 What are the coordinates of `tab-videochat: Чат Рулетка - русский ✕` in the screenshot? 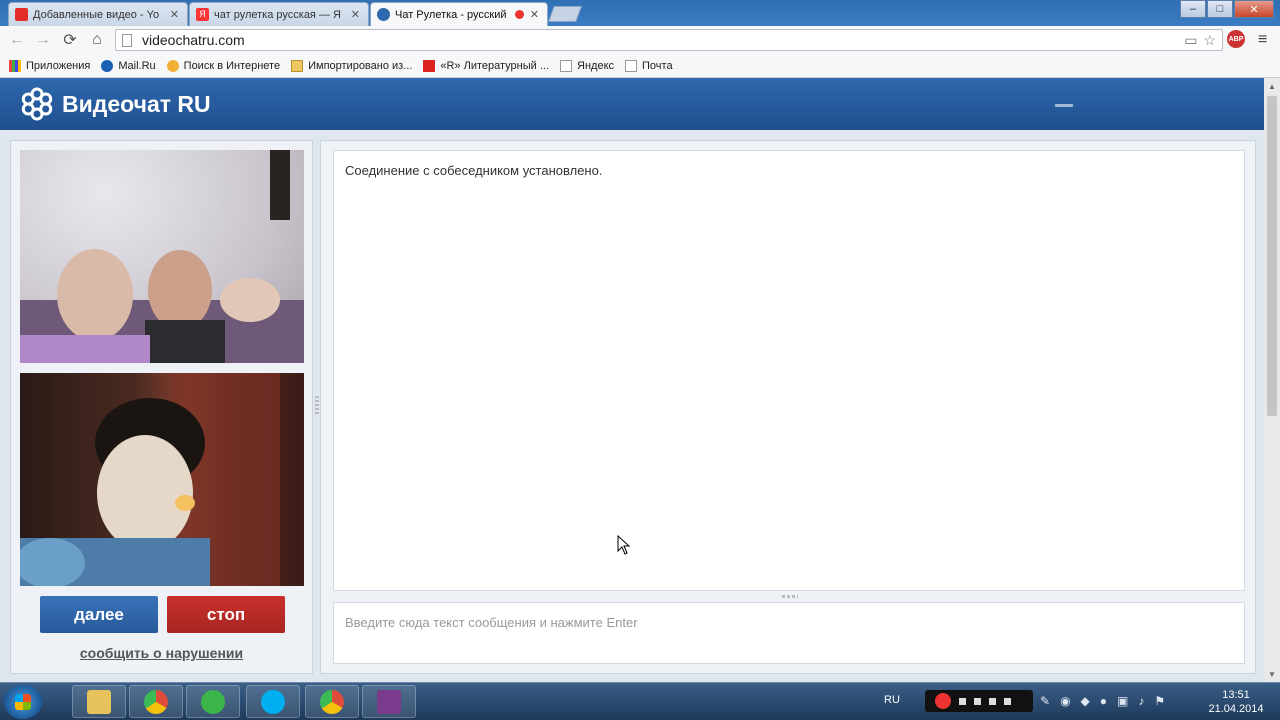 It's located at (459, 14).